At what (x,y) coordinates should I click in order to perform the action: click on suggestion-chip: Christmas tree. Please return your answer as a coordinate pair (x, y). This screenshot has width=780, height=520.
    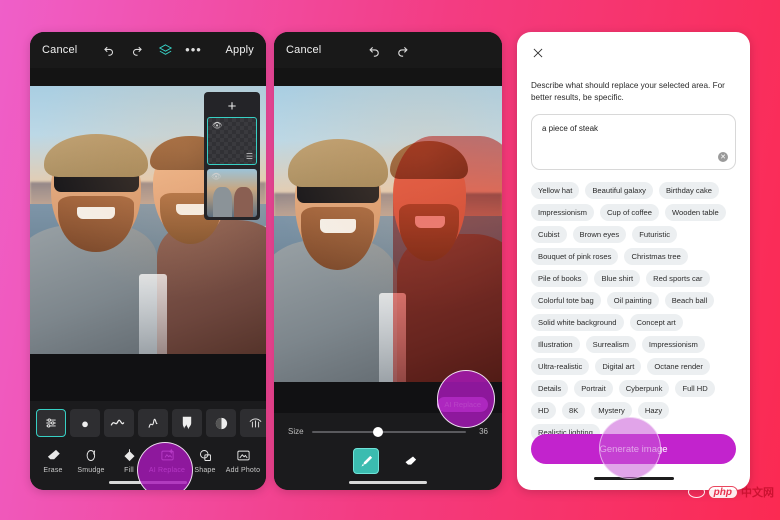
    Looking at the image, I should click on (656, 256).